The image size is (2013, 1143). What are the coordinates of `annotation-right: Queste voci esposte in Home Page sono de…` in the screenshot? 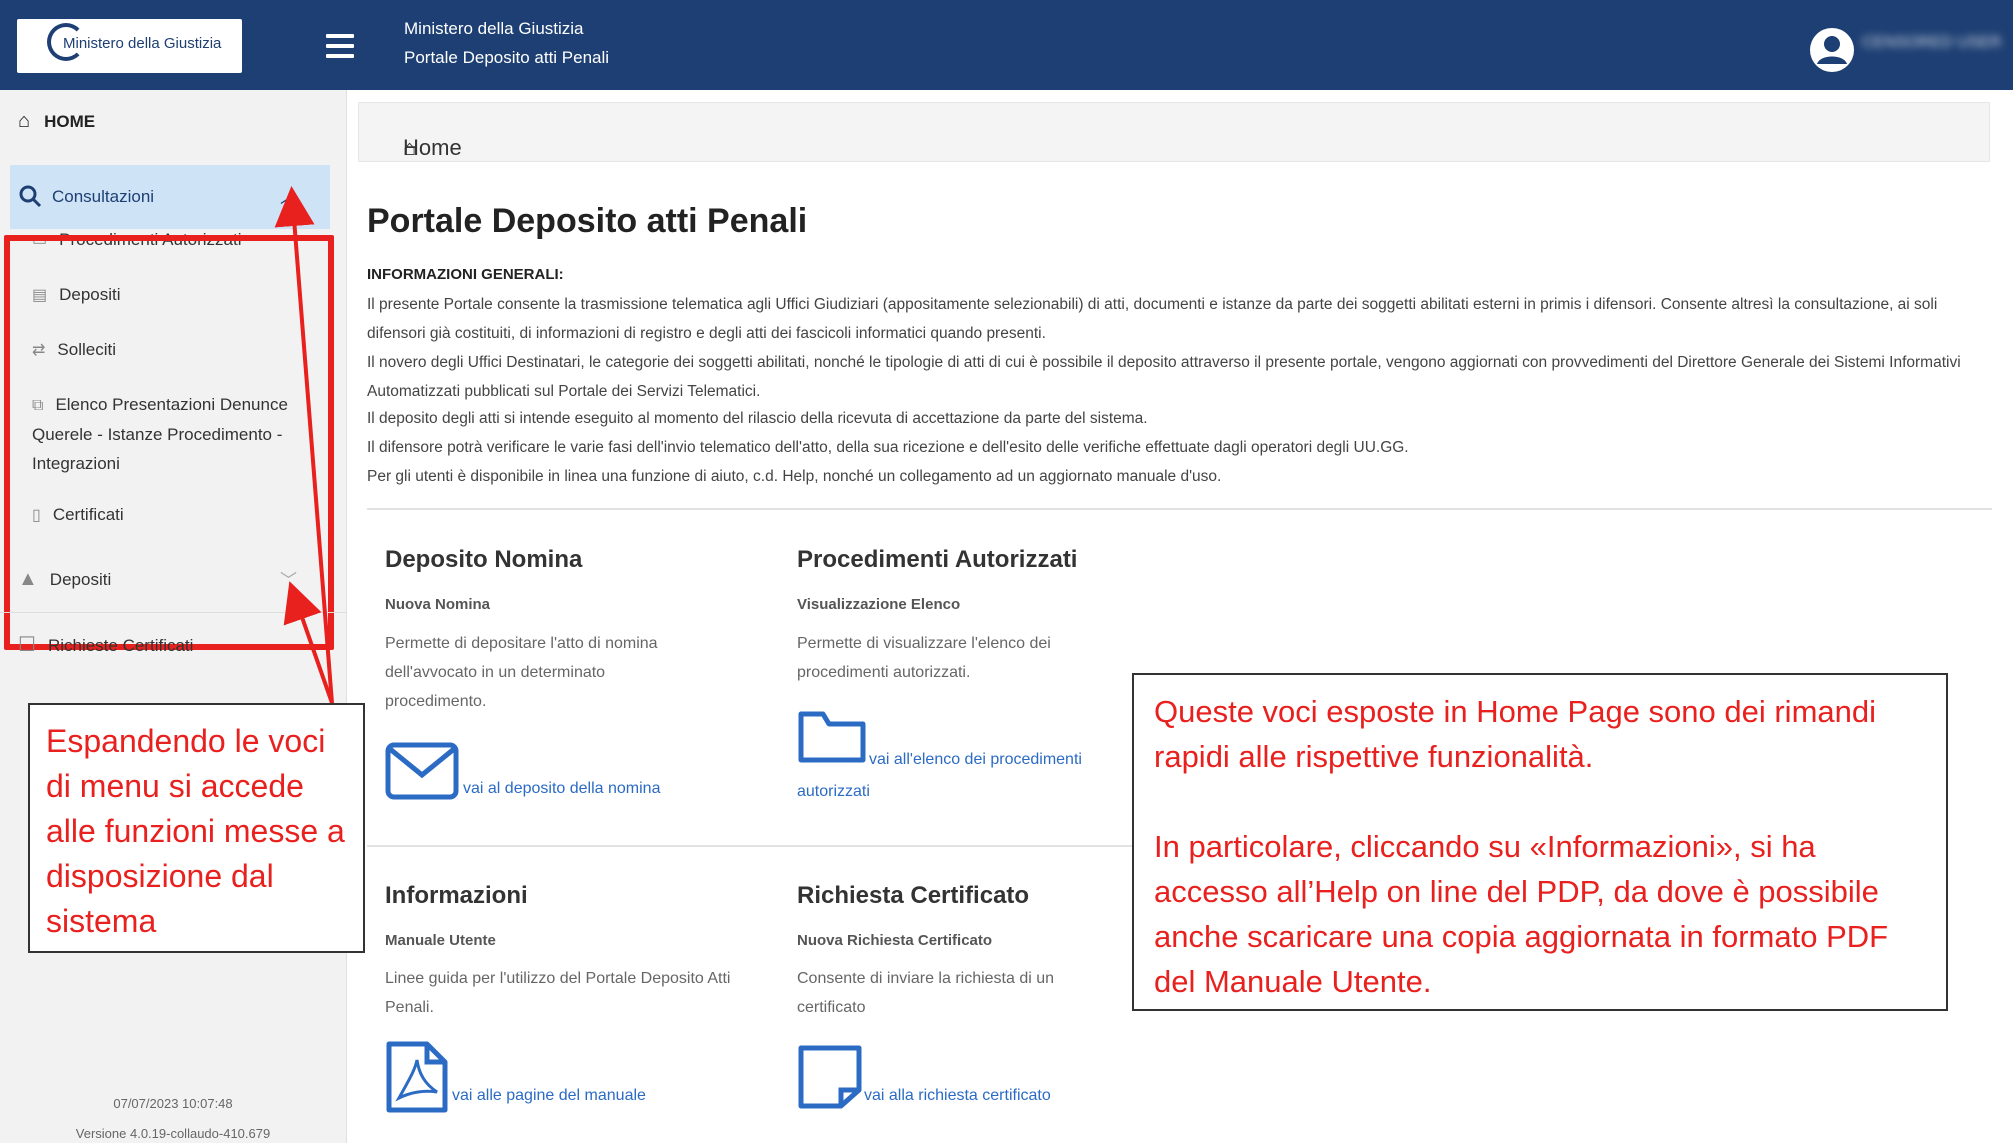 It's located at (1540, 842).